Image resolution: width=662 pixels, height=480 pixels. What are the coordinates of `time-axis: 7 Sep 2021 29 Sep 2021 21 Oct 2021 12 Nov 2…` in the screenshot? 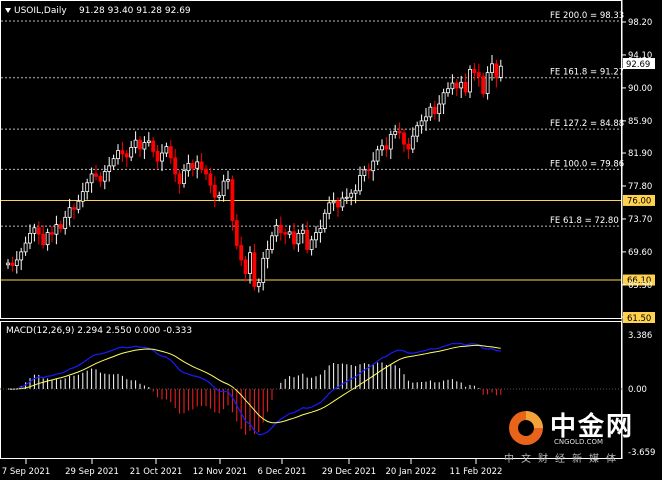 It's located at (252, 468).